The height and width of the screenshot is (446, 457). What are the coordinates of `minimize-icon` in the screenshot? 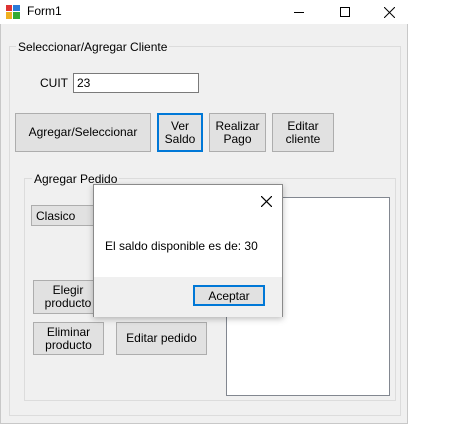 It's located at (299, 12).